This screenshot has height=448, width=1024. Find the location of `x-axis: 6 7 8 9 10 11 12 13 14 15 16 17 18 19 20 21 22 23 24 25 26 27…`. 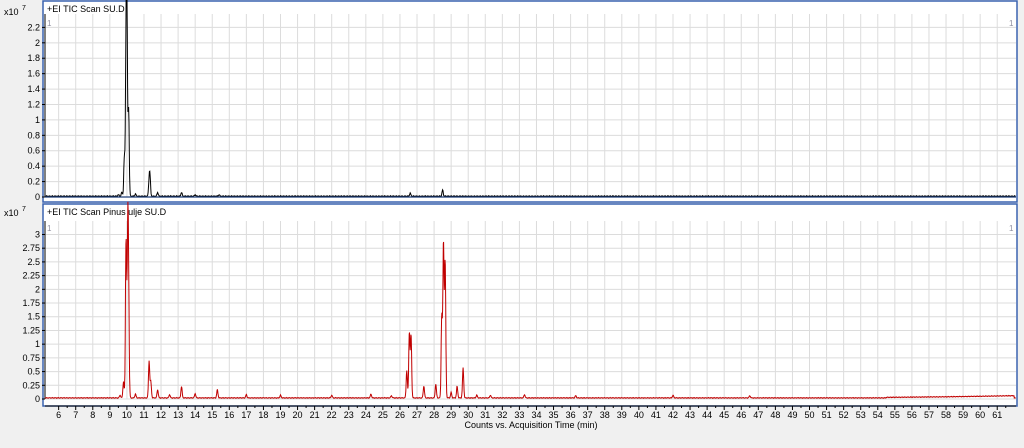

x-axis: 6 7 8 9 10 11 12 13 14 15 16 17 18 19 20 21 22 23 24 25 26 27… is located at coordinates (530, 412).